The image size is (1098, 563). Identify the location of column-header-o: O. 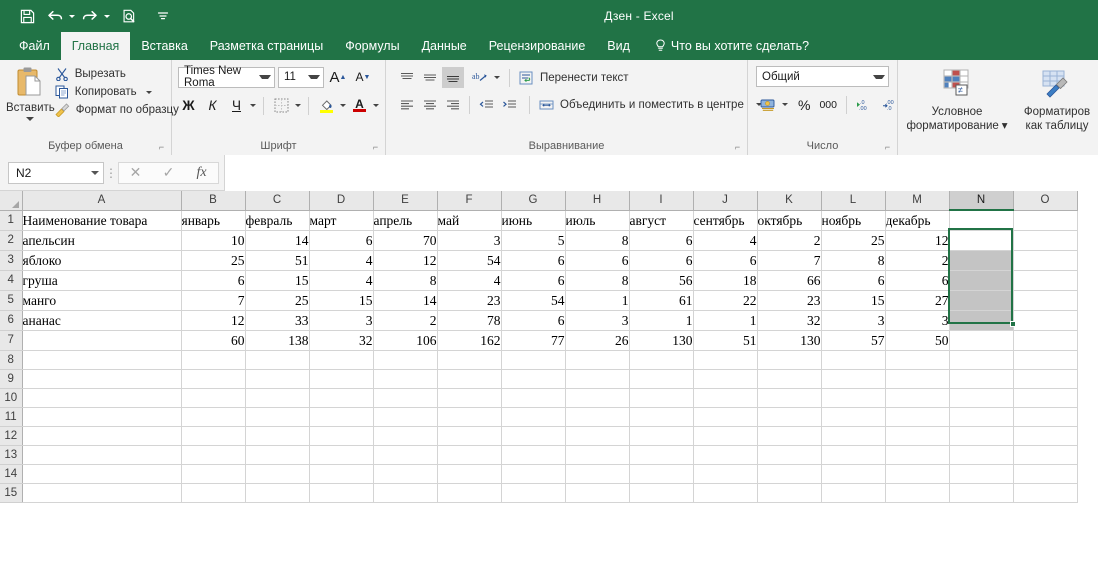
(1045, 201).